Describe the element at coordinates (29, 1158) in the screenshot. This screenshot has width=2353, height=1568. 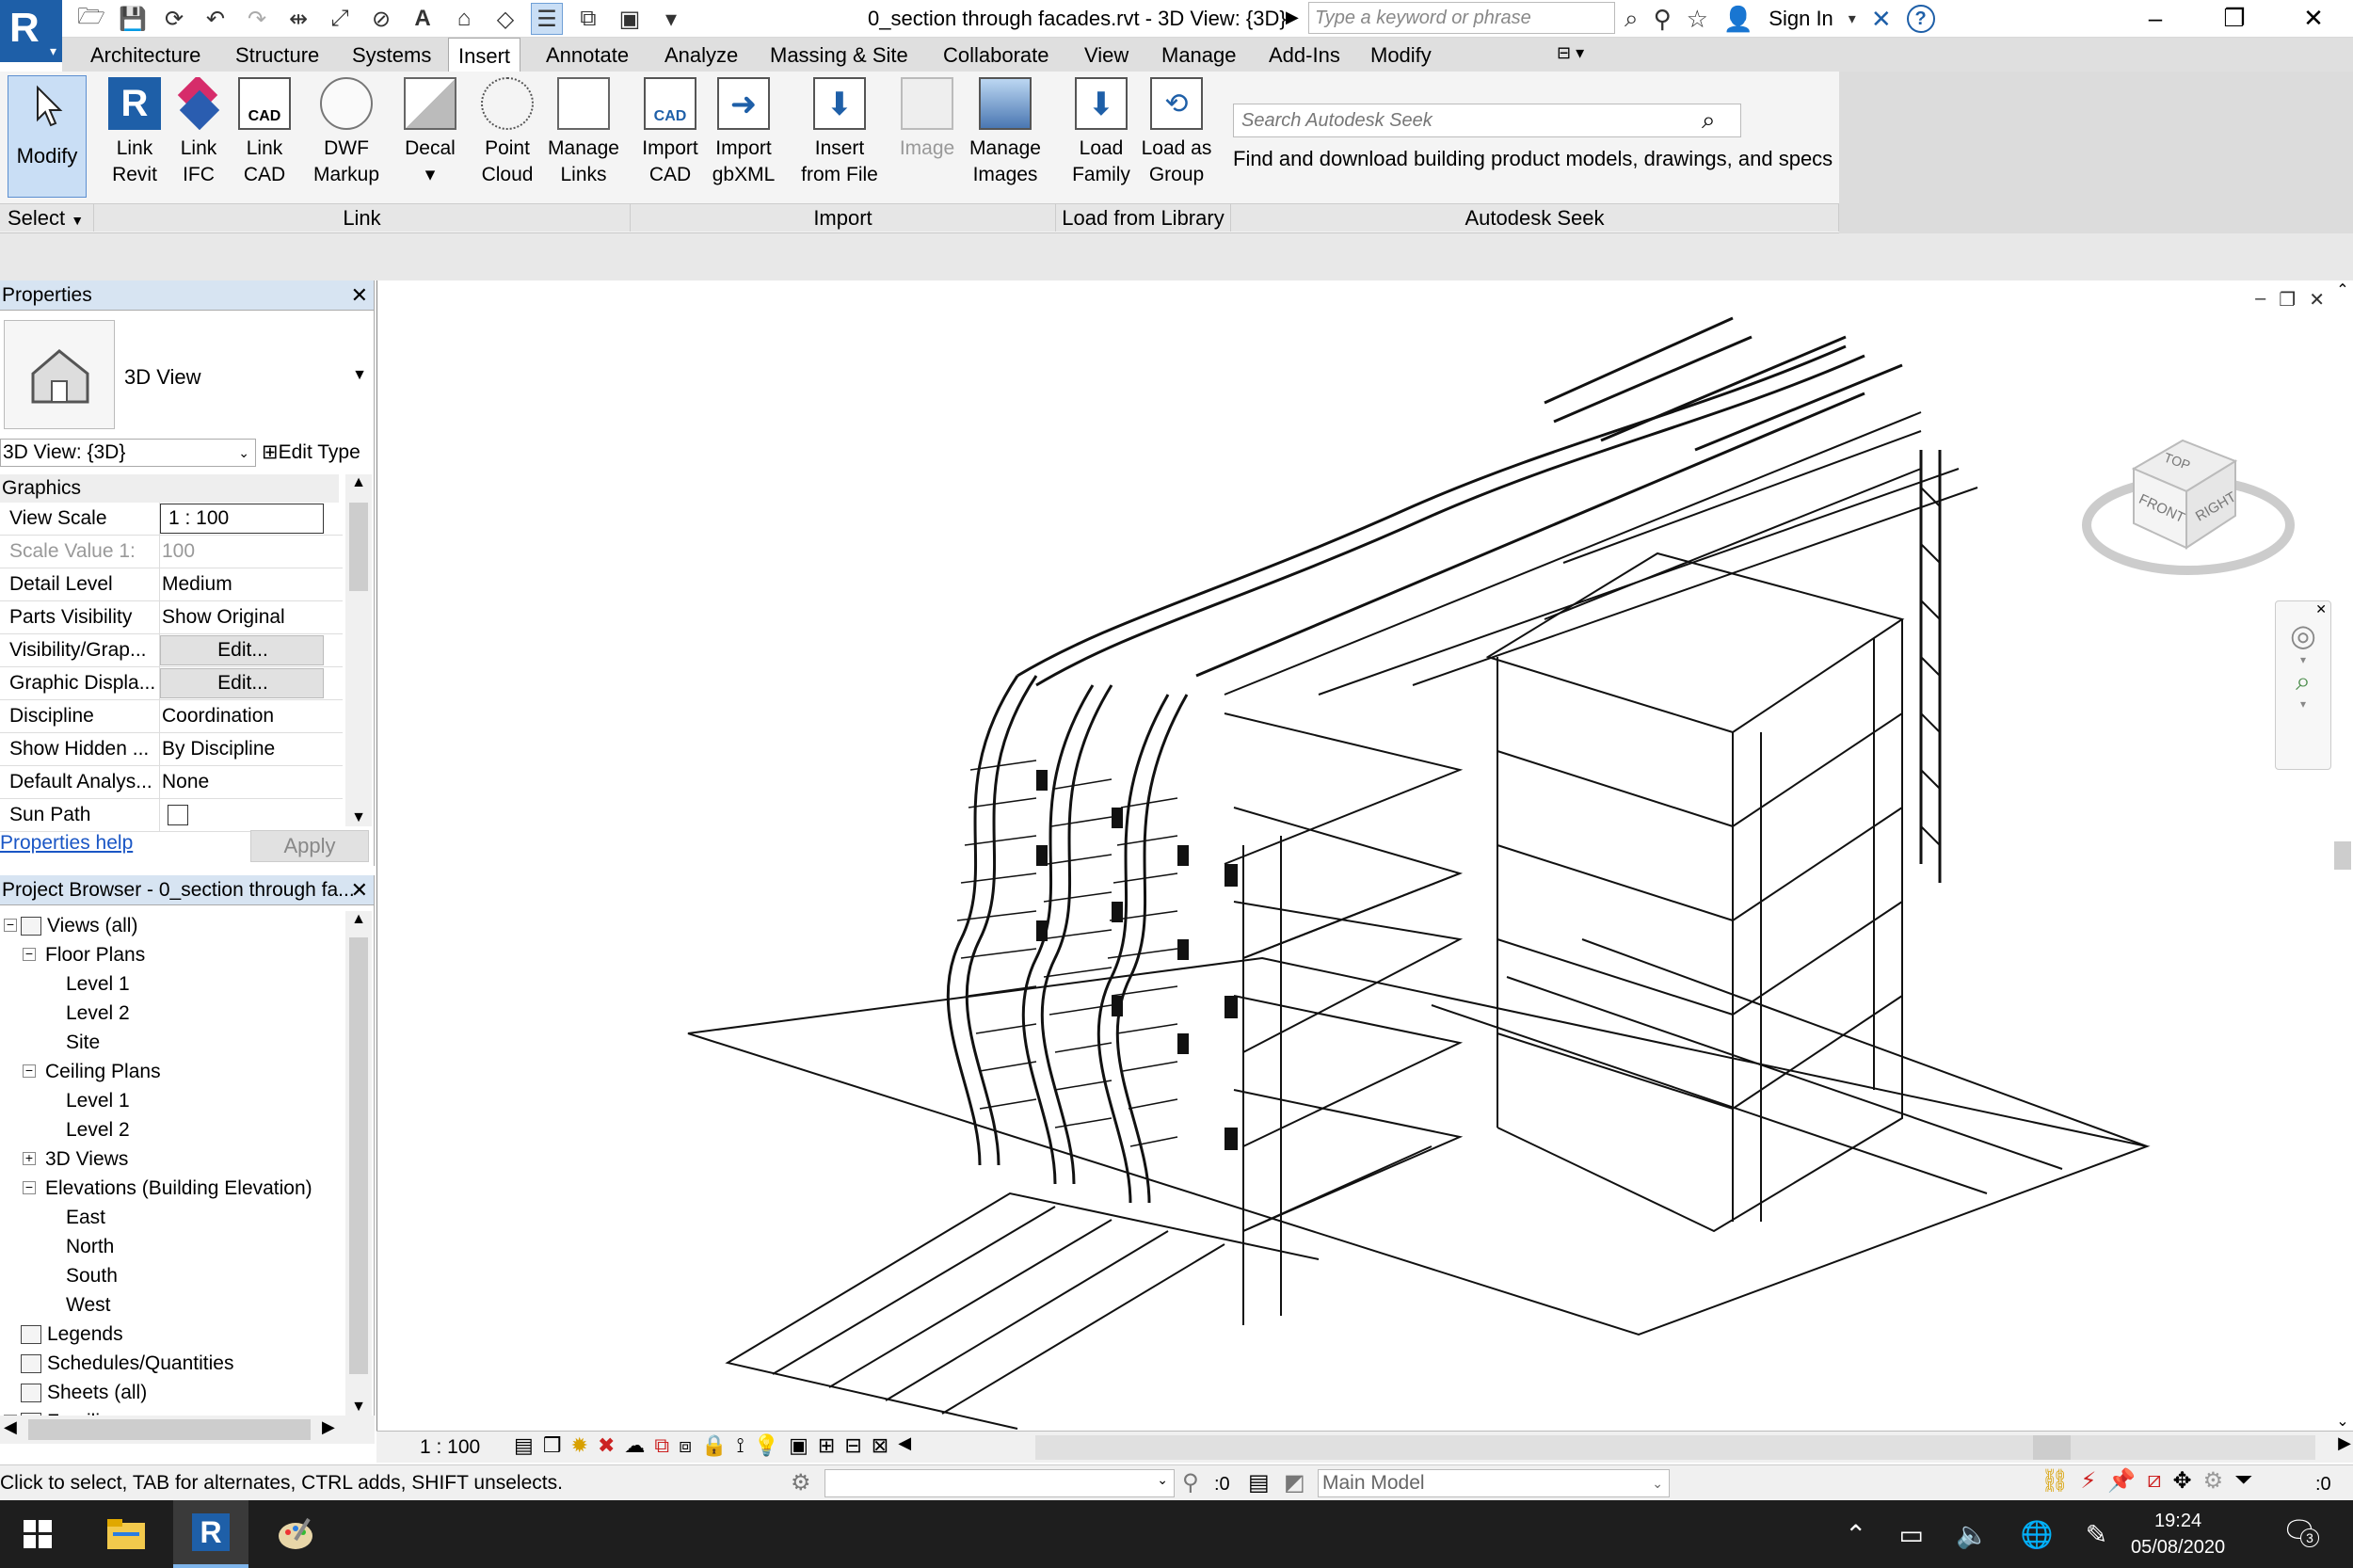
I see `expand-icon: +` at that location.